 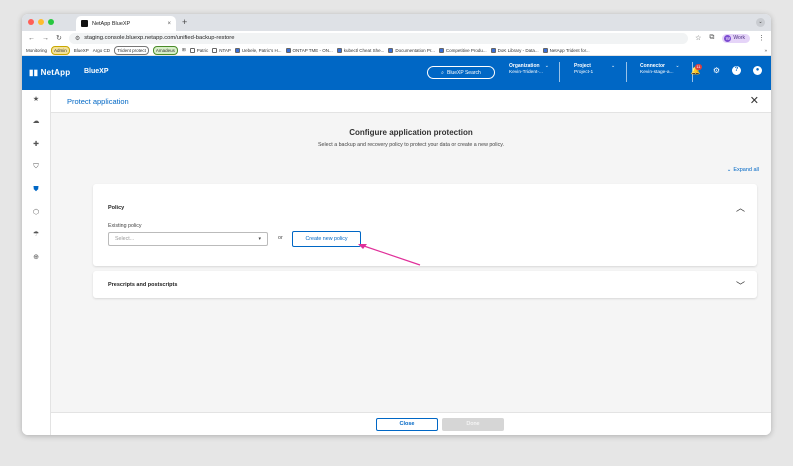 I want to click on connector-selector: Connector Kevin-stage-a... ⌄, so click(x=660, y=69).